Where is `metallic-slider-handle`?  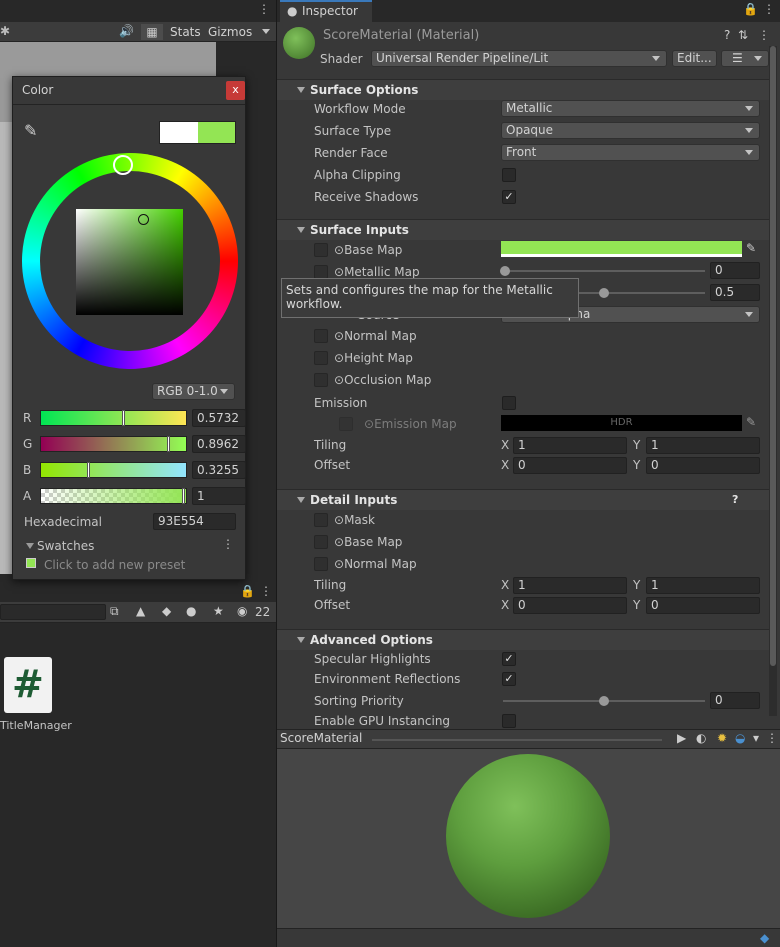 metallic-slider-handle is located at coordinates (505, 271).